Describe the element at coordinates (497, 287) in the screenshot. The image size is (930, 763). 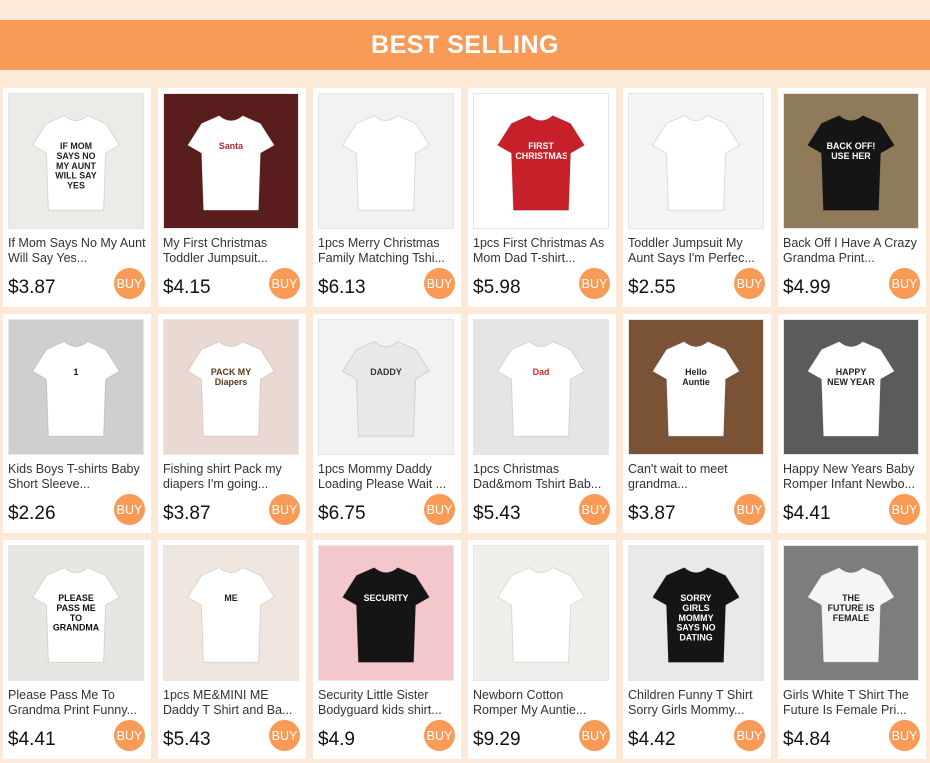
I see `product-price: $5.98` at that location.